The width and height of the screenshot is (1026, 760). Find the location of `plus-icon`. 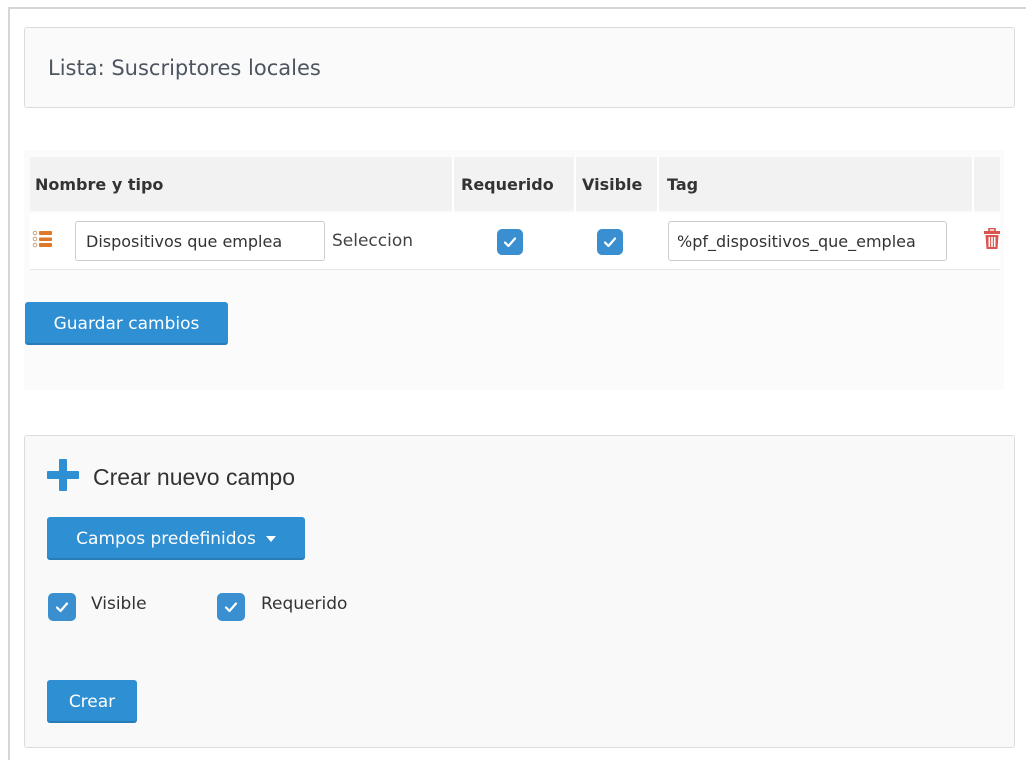

plus-icon is located at coordinates (63, 475).